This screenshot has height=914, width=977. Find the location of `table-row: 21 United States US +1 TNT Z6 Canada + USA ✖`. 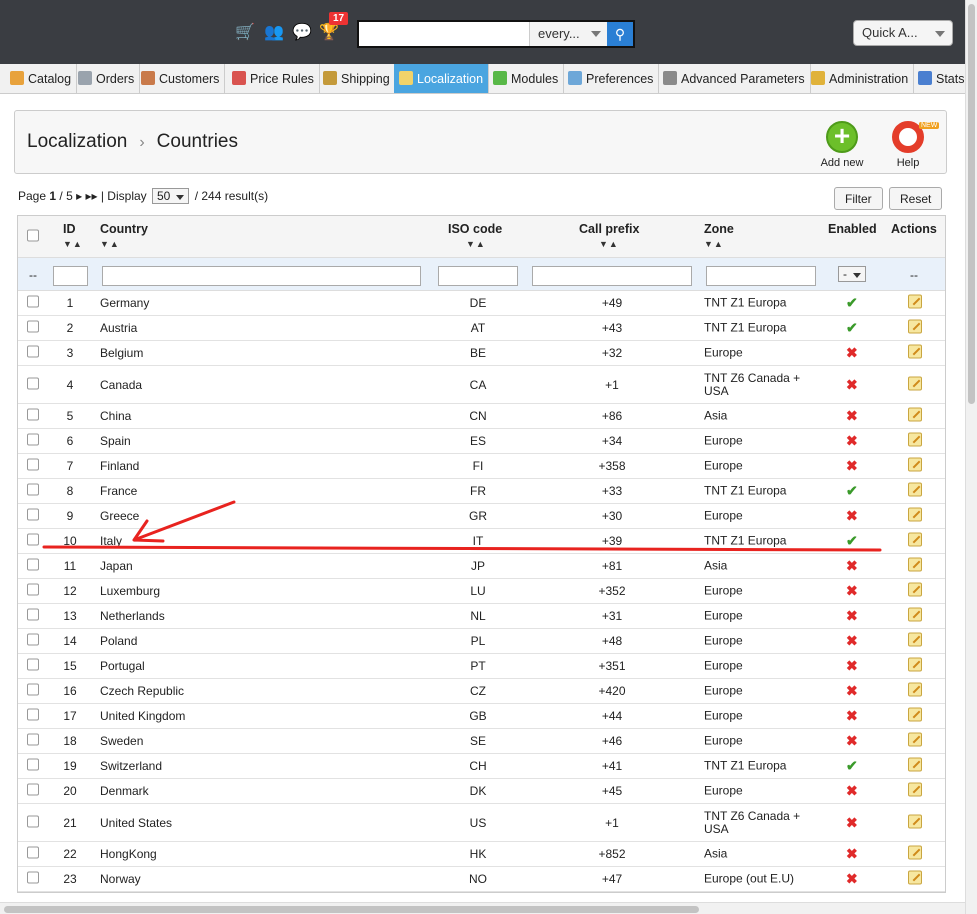

table-row: 21 United States US +1 TNT Z6 Canada + USA ✖ is located at coordinates (481, 823).